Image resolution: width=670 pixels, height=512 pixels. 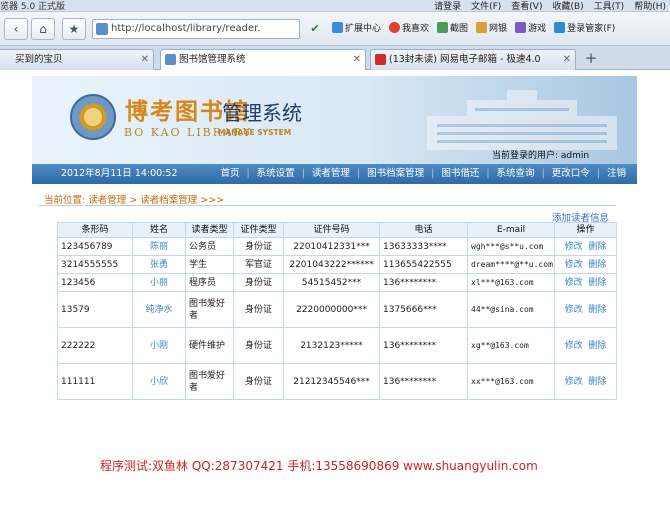 What do you see at coordinates (95, 309) in the screenshot?
I see `cell-barcode: 13579` at bounding box center [95, 309].